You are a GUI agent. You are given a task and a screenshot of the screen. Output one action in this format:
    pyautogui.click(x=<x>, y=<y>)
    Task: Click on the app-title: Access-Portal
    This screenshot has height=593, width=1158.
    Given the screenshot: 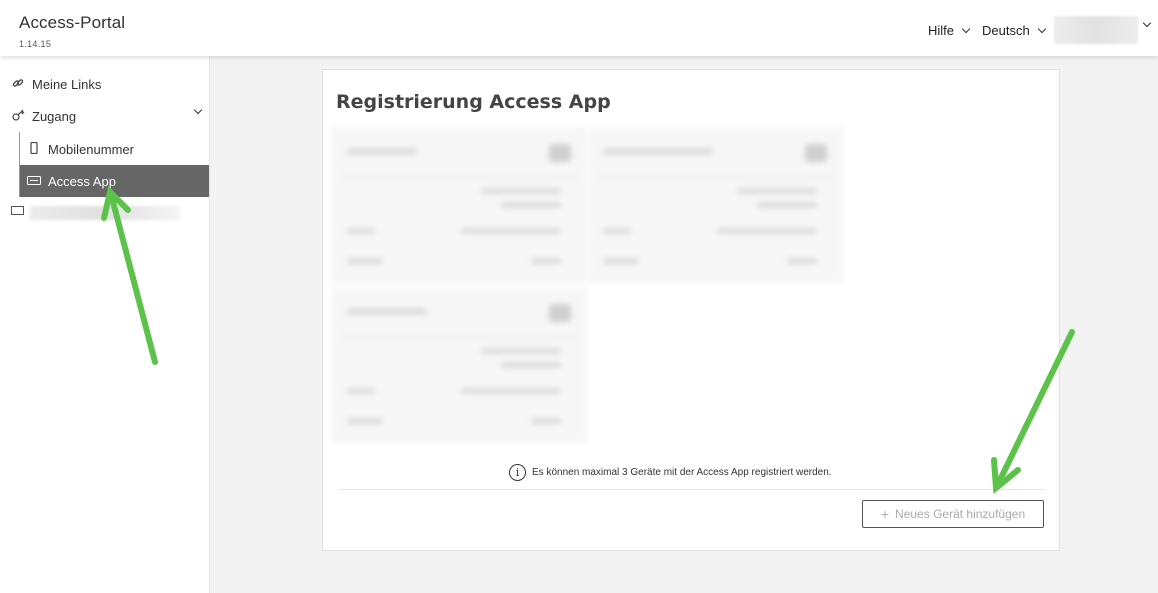 What is the action you would take?
    pyautogui.click(x=72, y=22)
    